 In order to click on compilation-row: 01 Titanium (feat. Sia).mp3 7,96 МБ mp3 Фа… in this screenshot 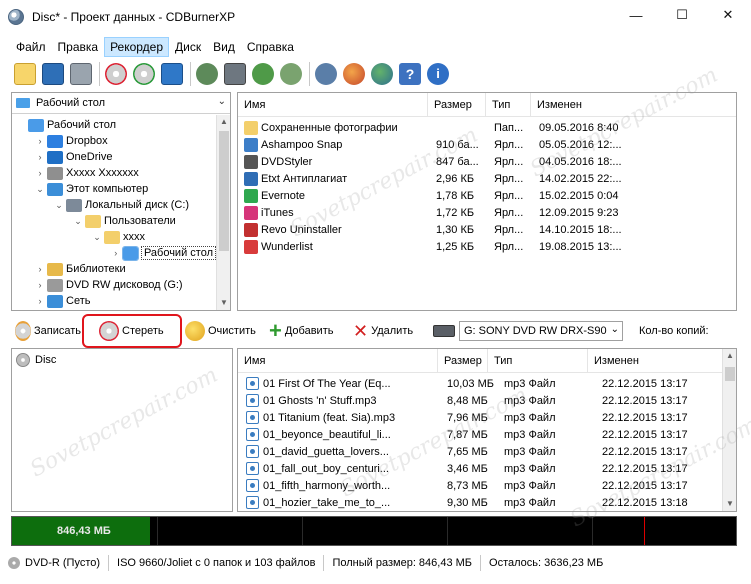, I will do `click(487, 417)`.